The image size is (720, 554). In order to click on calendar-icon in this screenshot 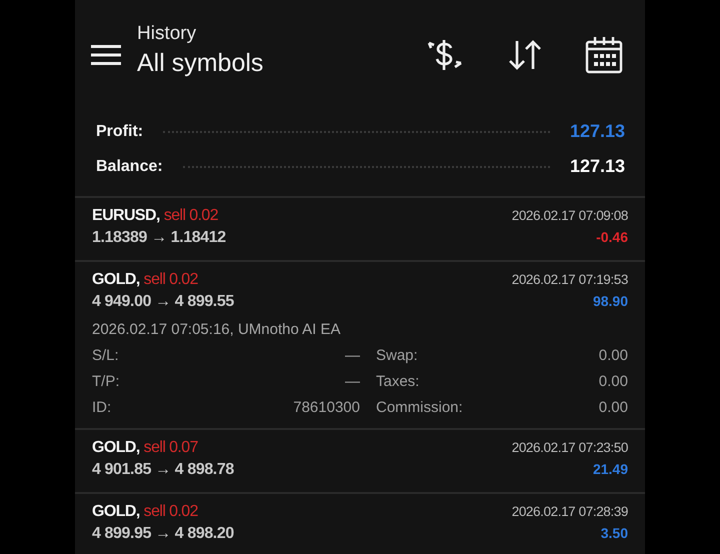, I will do `click(604, 55)`.